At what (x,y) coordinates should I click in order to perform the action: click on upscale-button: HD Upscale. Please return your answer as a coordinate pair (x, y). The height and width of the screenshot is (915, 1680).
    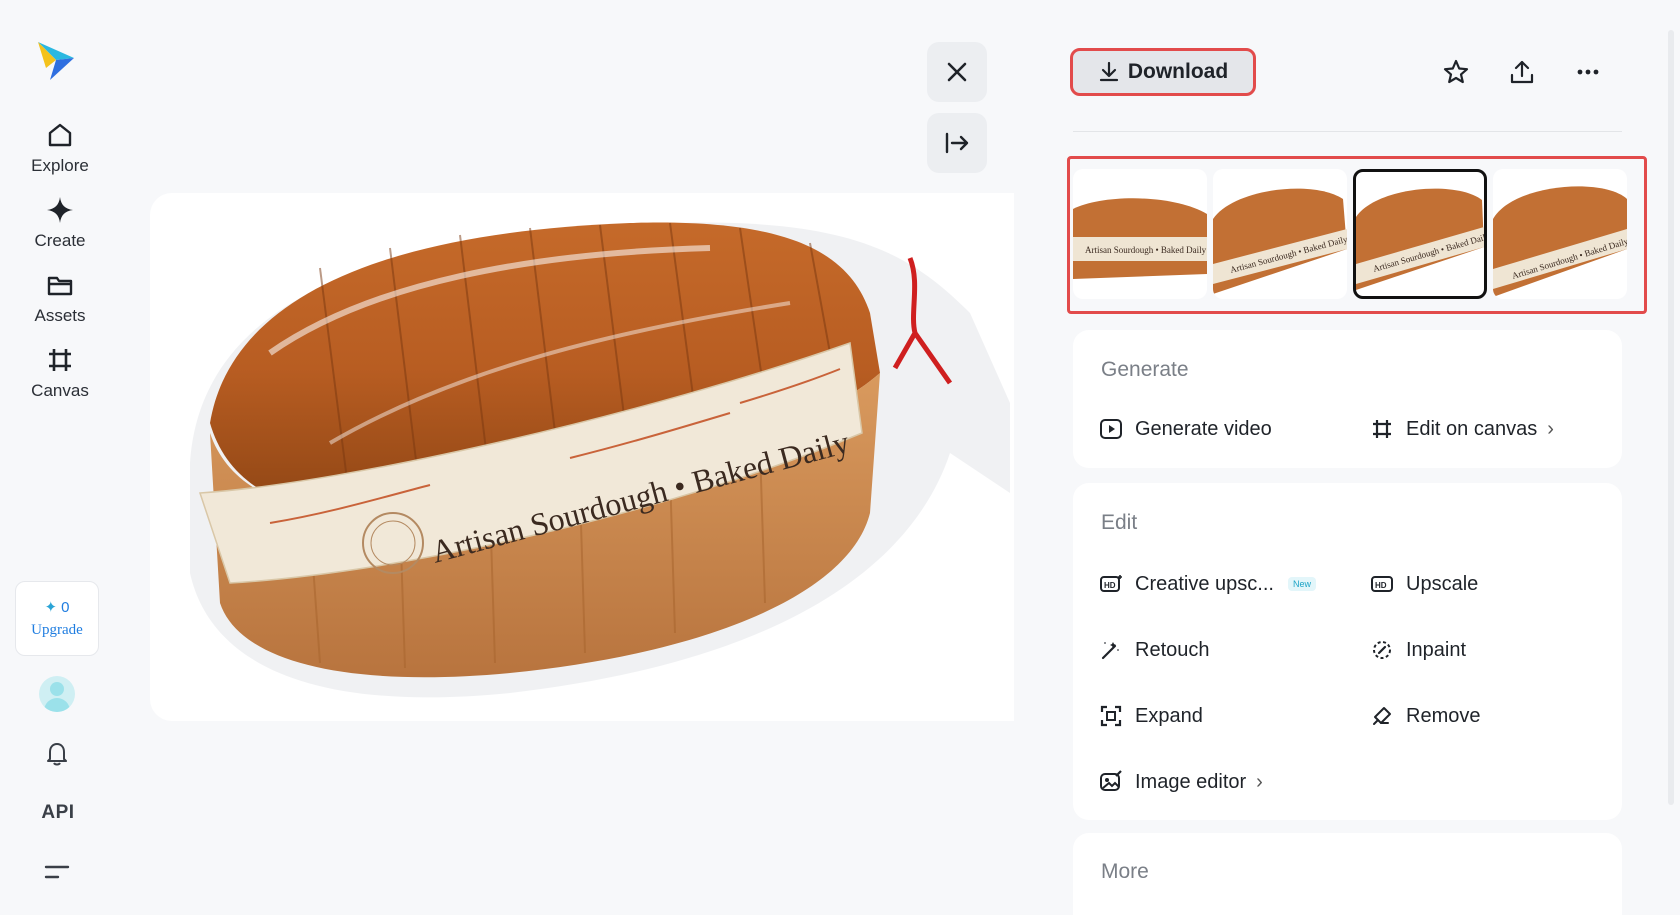
    Looking at the image, I should click on (1424, 584).